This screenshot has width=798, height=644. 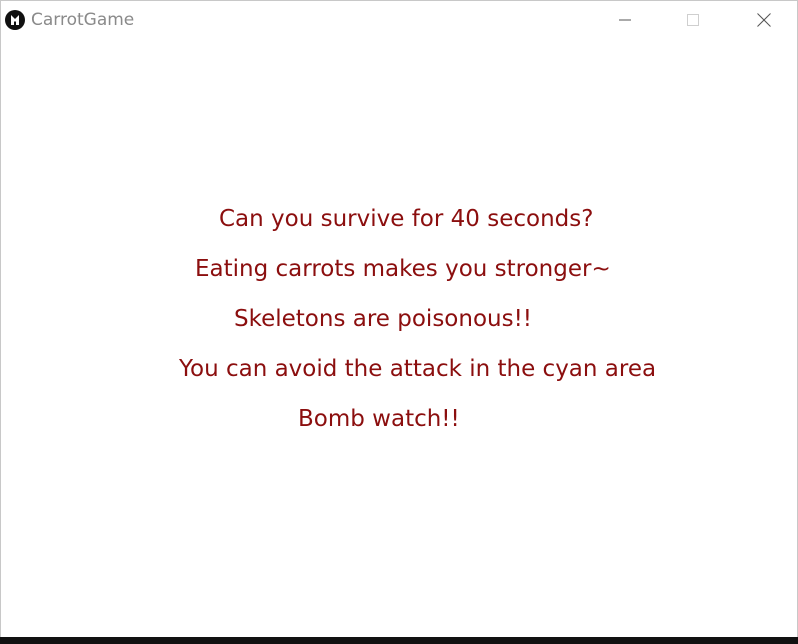 I want to click on message-survive: Can you survive for 40 seconds?, so click(x=406, y=219).